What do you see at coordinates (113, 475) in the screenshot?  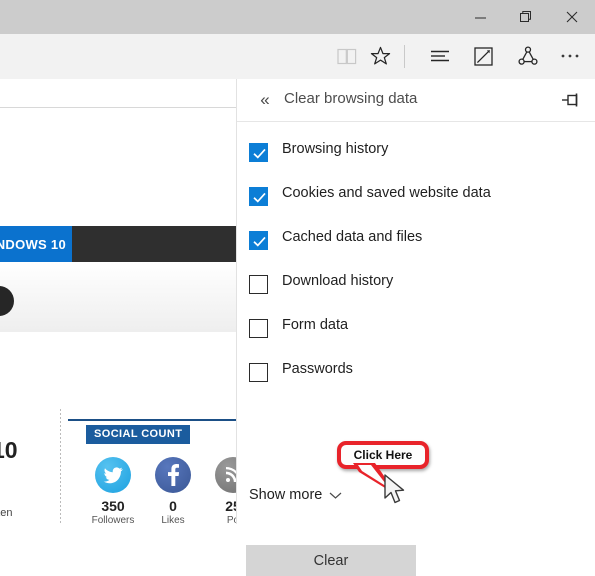 I see `twitter-icon` at bounding box center [113, 475].